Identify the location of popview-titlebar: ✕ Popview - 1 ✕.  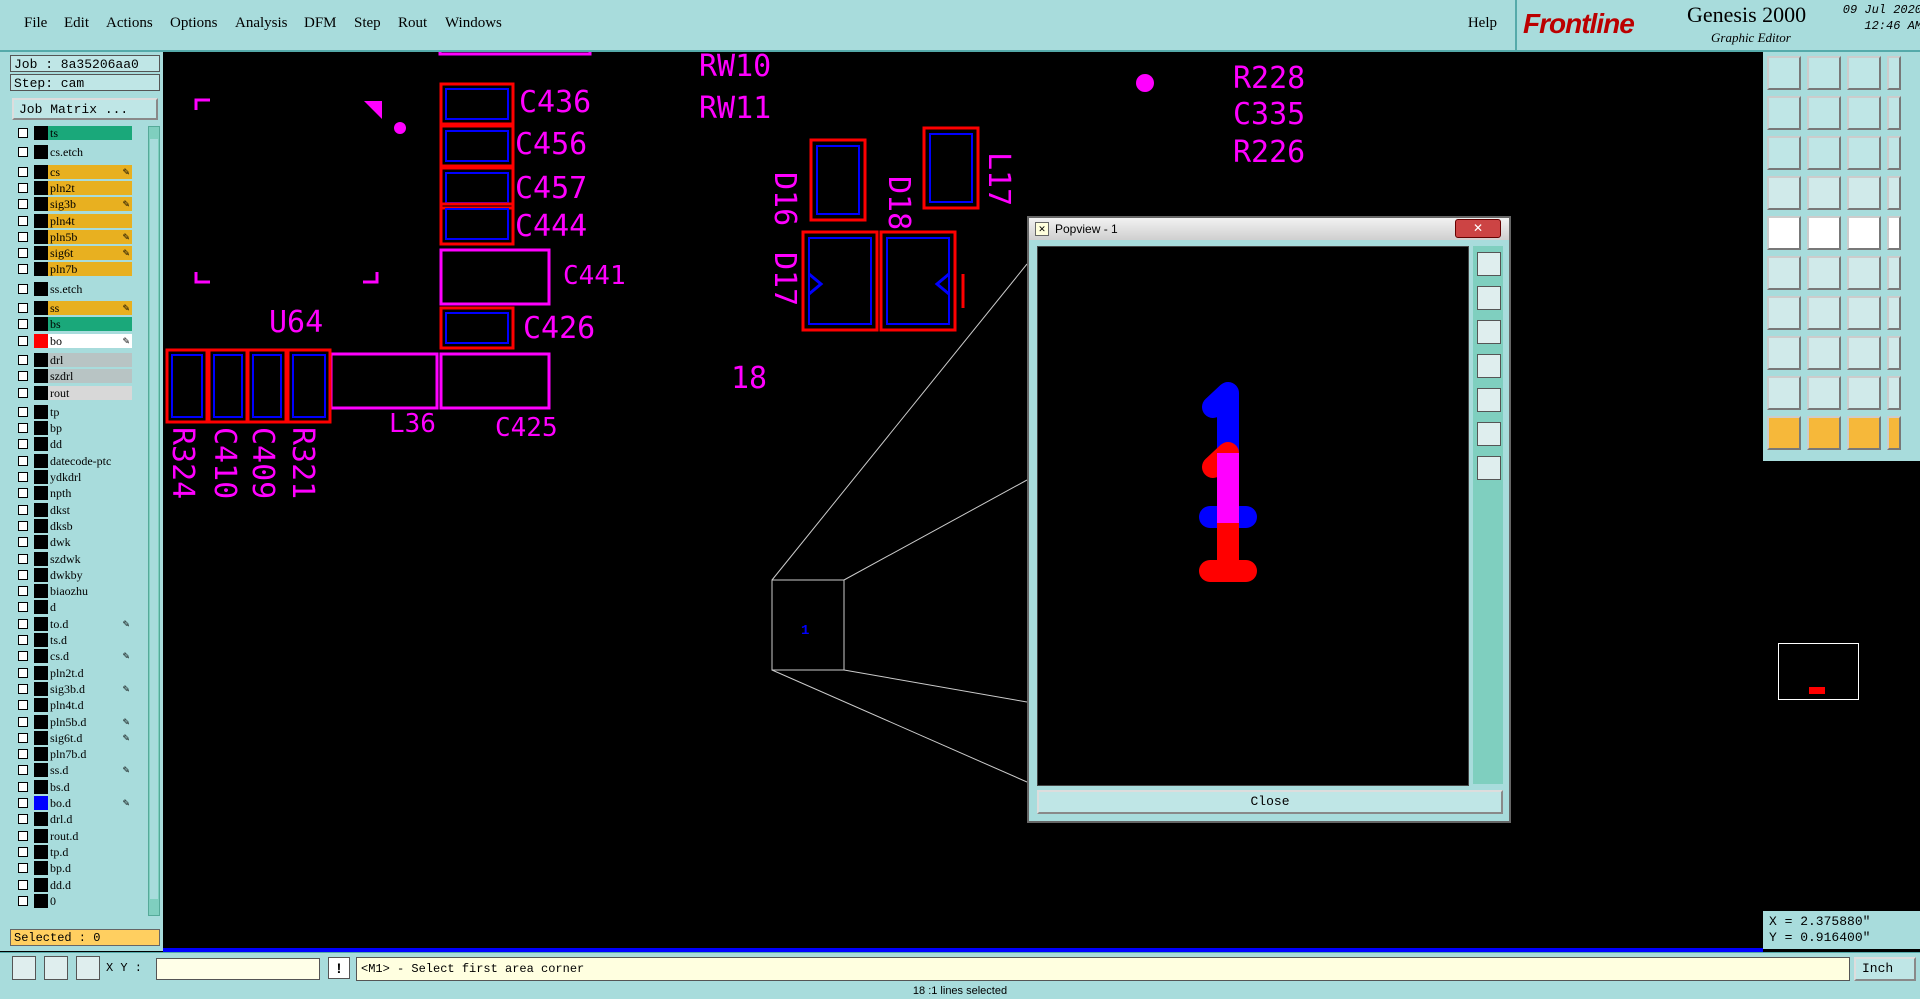
(1269, 229).